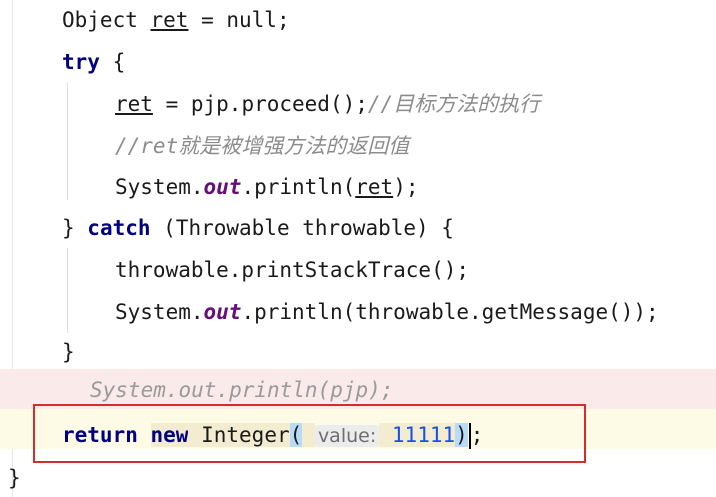 This screenshot has height=497, width=716. Describe the element at coordinates (298, 187) in the screenshot. I see `code-text: .println(` at that location.